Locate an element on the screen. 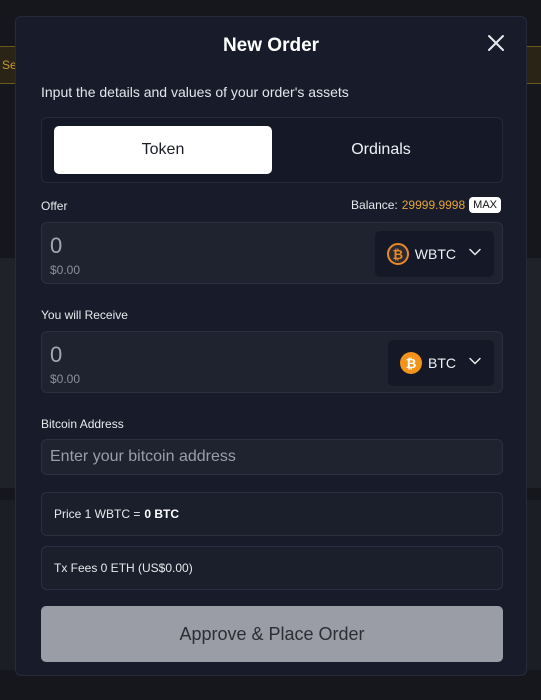  offer-token-name: WBTC is located at coordinates (435, 254).